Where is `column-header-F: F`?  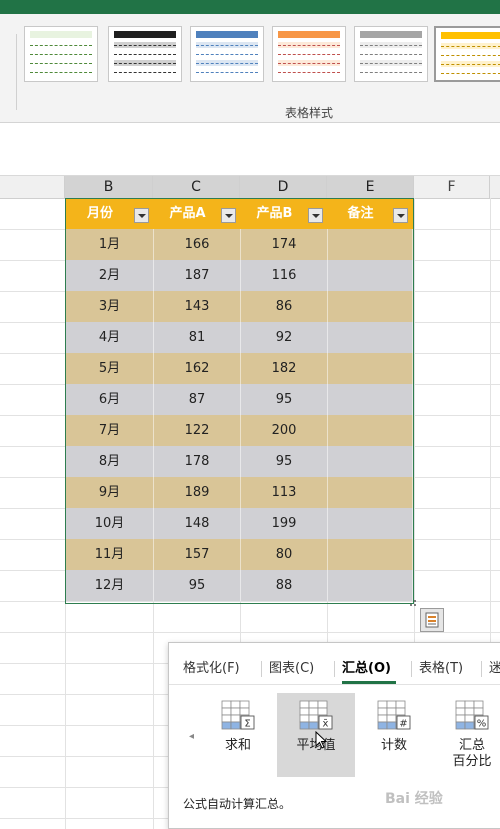 column-header-F: F is located at coordinates (452, 187).